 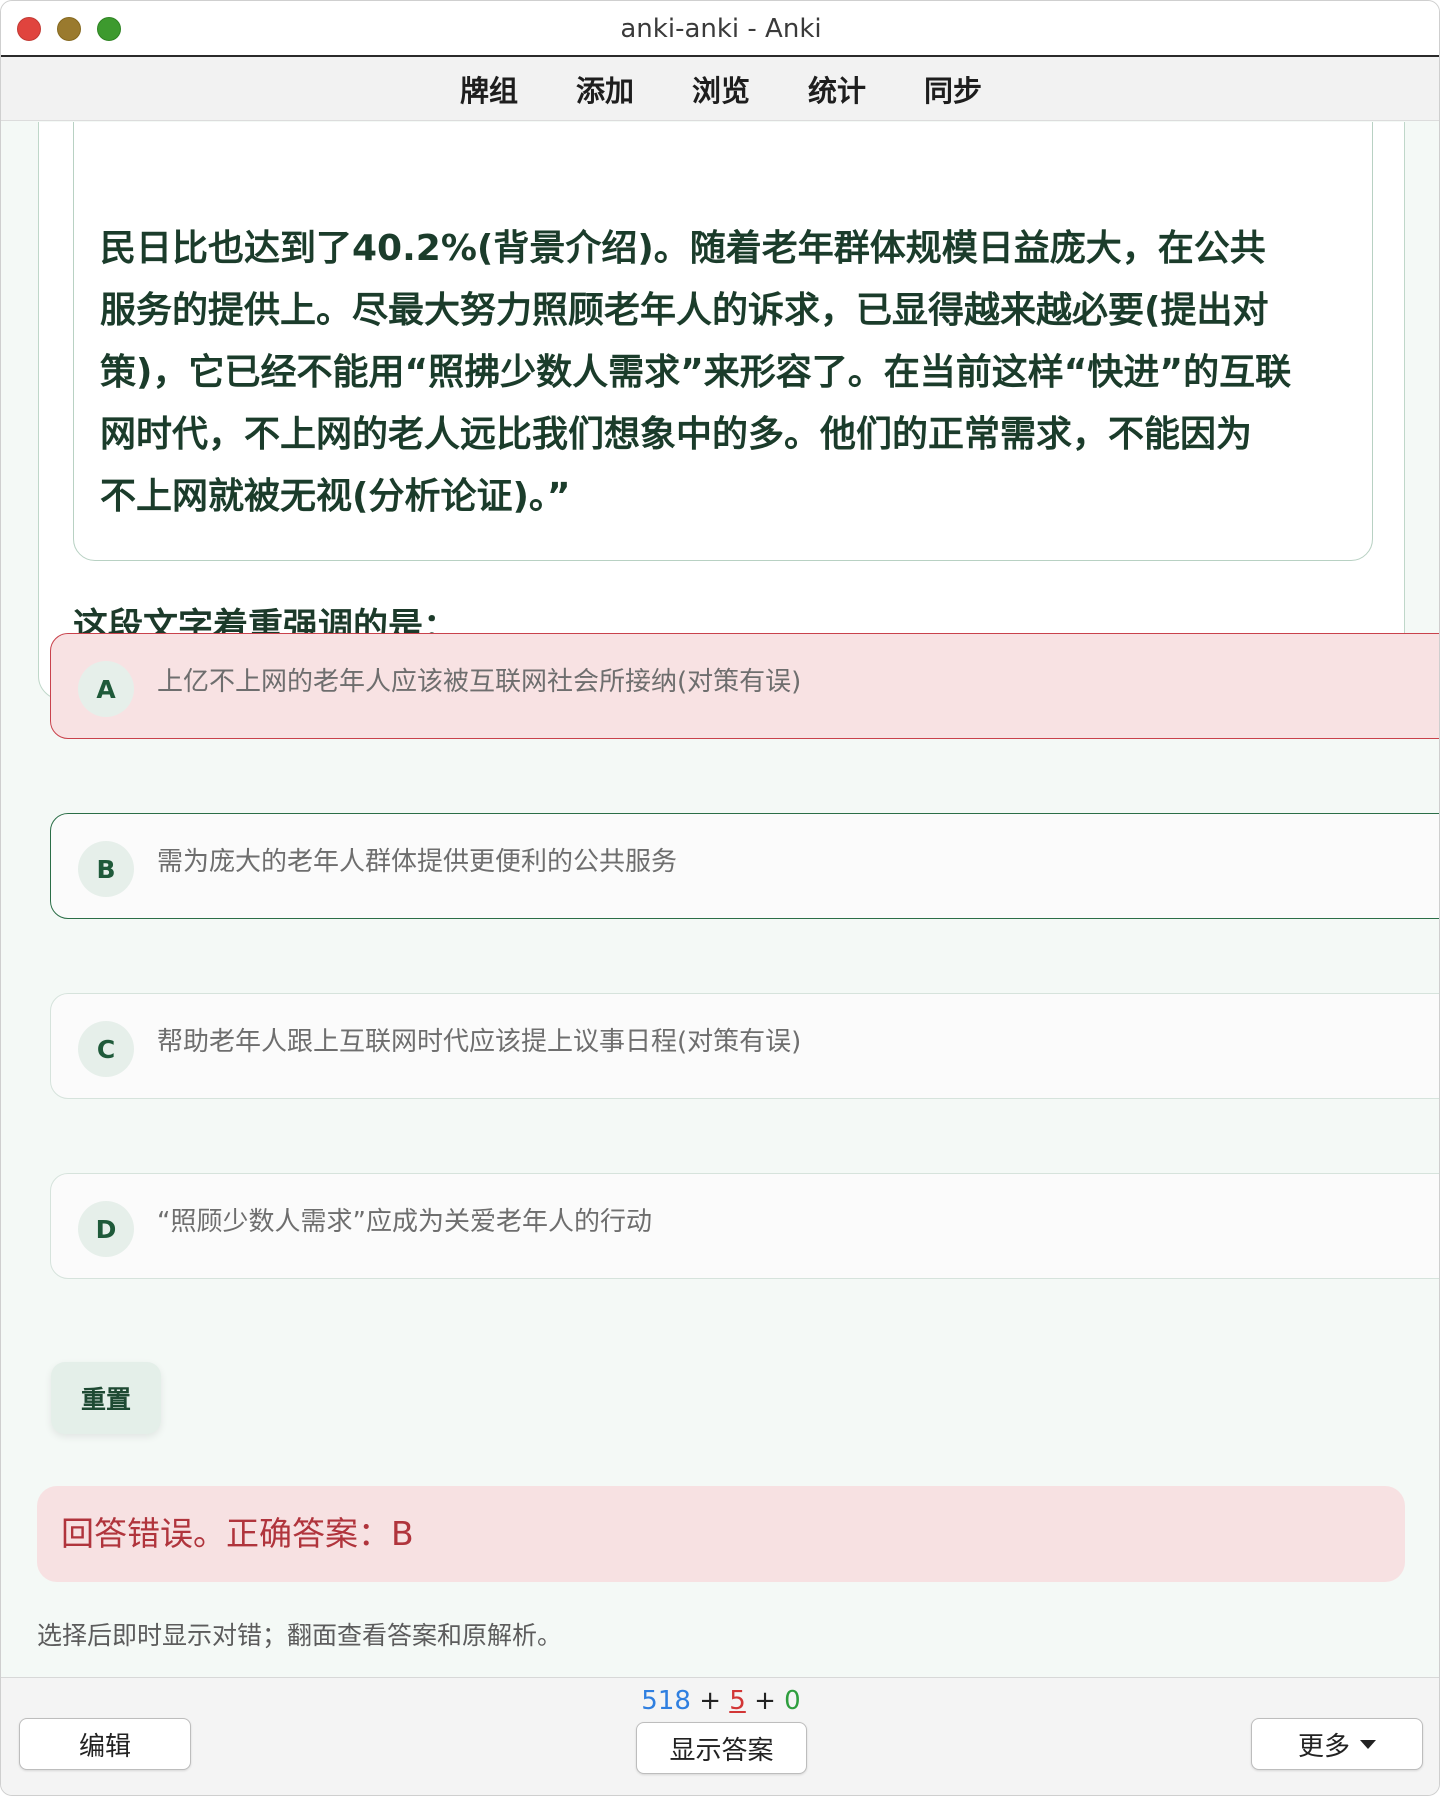 I want to click on option-letter-badge: C, so click(x=106, y=1049).